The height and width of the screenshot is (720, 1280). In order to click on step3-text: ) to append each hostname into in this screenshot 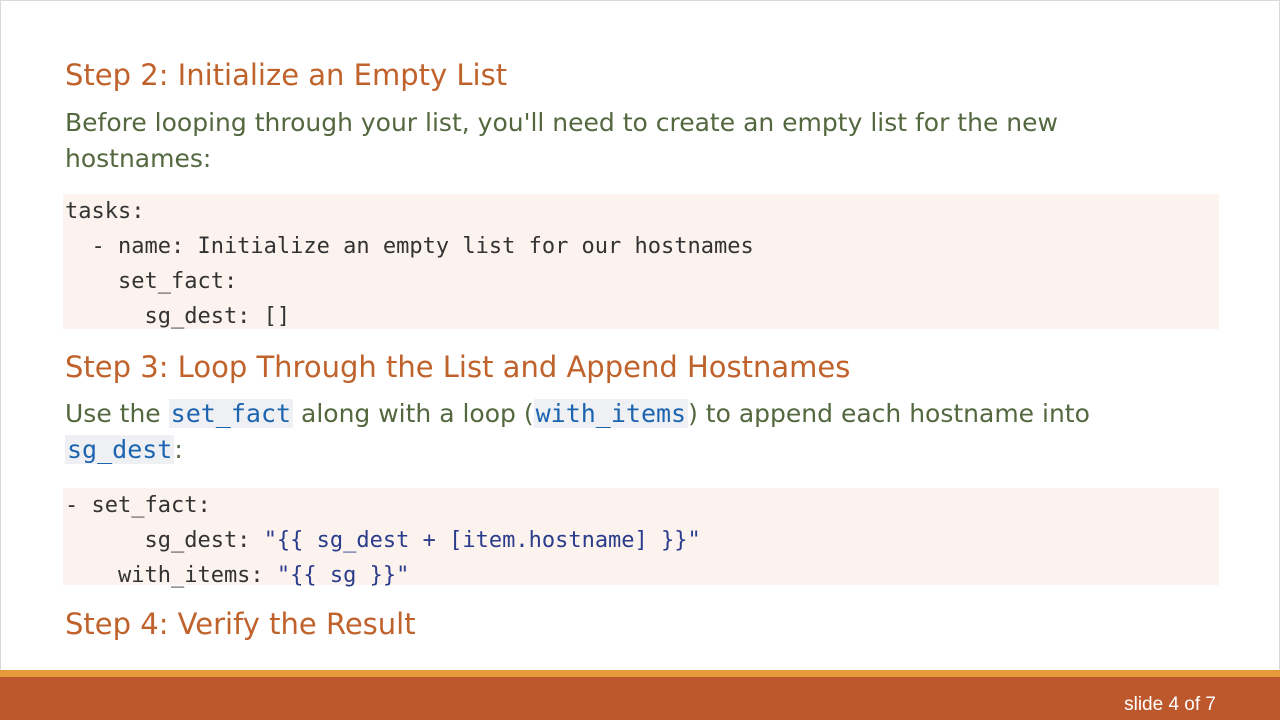, I will do `click(889, 413)`.